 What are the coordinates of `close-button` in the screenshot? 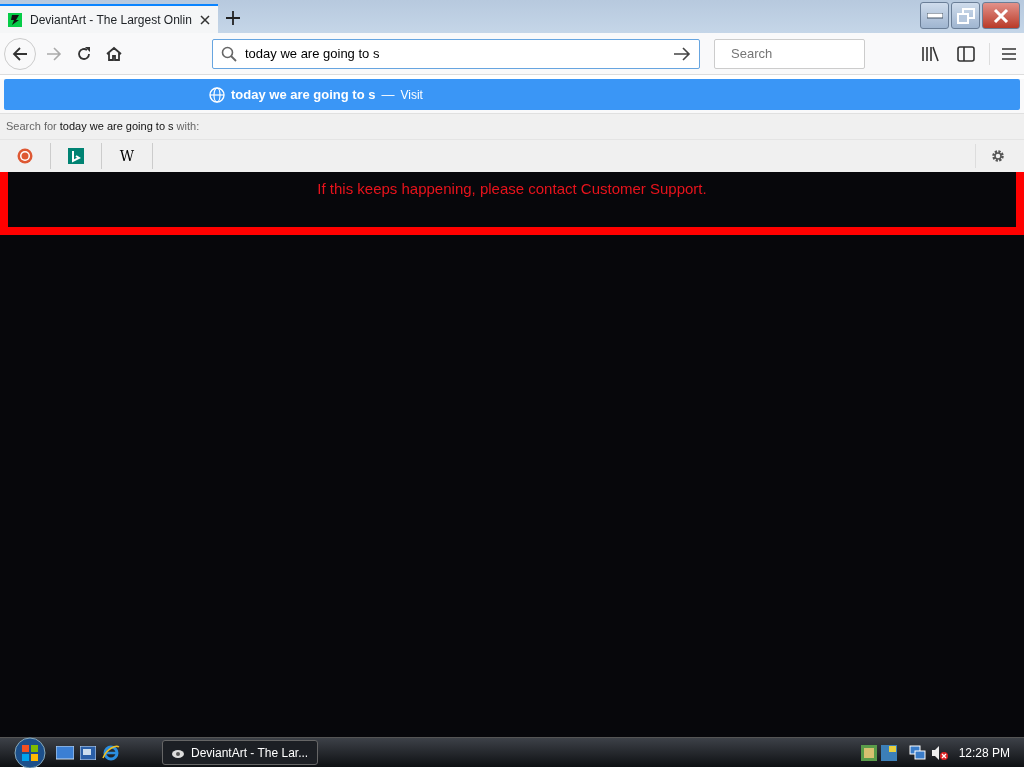 It's located at (1001, 15).